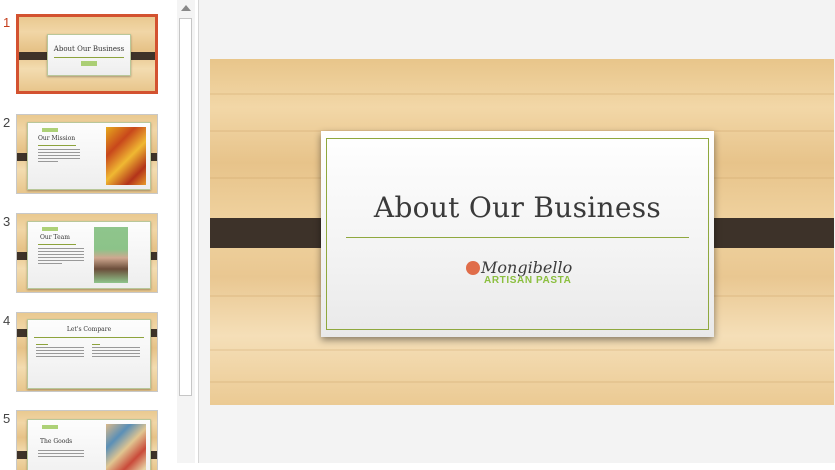  What do you see at coordinates (126, 447) in the screenshot?
I see `thumbnail-photo-food` at bounding box center [126, 447].